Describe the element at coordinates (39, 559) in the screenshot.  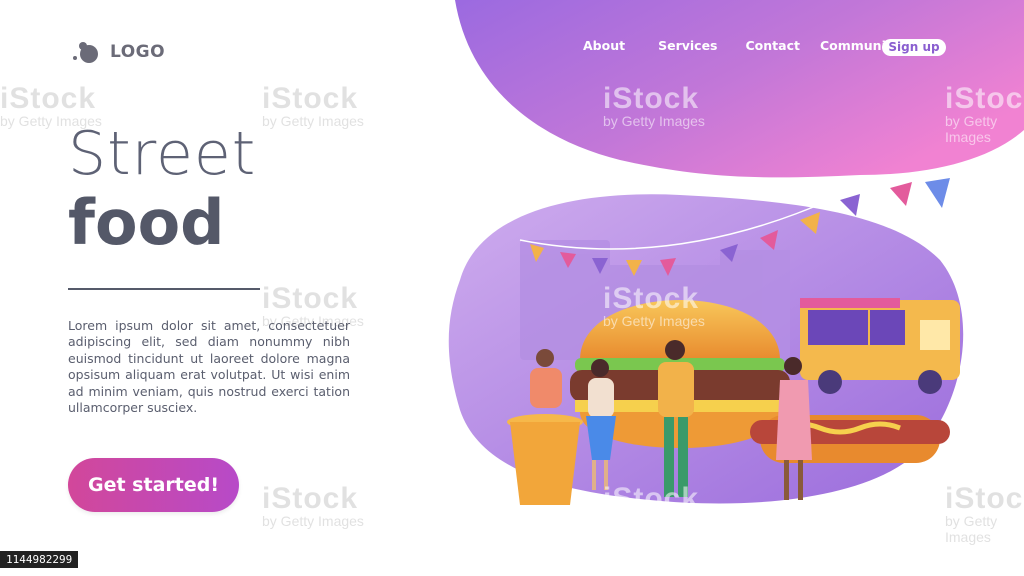
I see `stock-id-label: 1144982299` at that location.